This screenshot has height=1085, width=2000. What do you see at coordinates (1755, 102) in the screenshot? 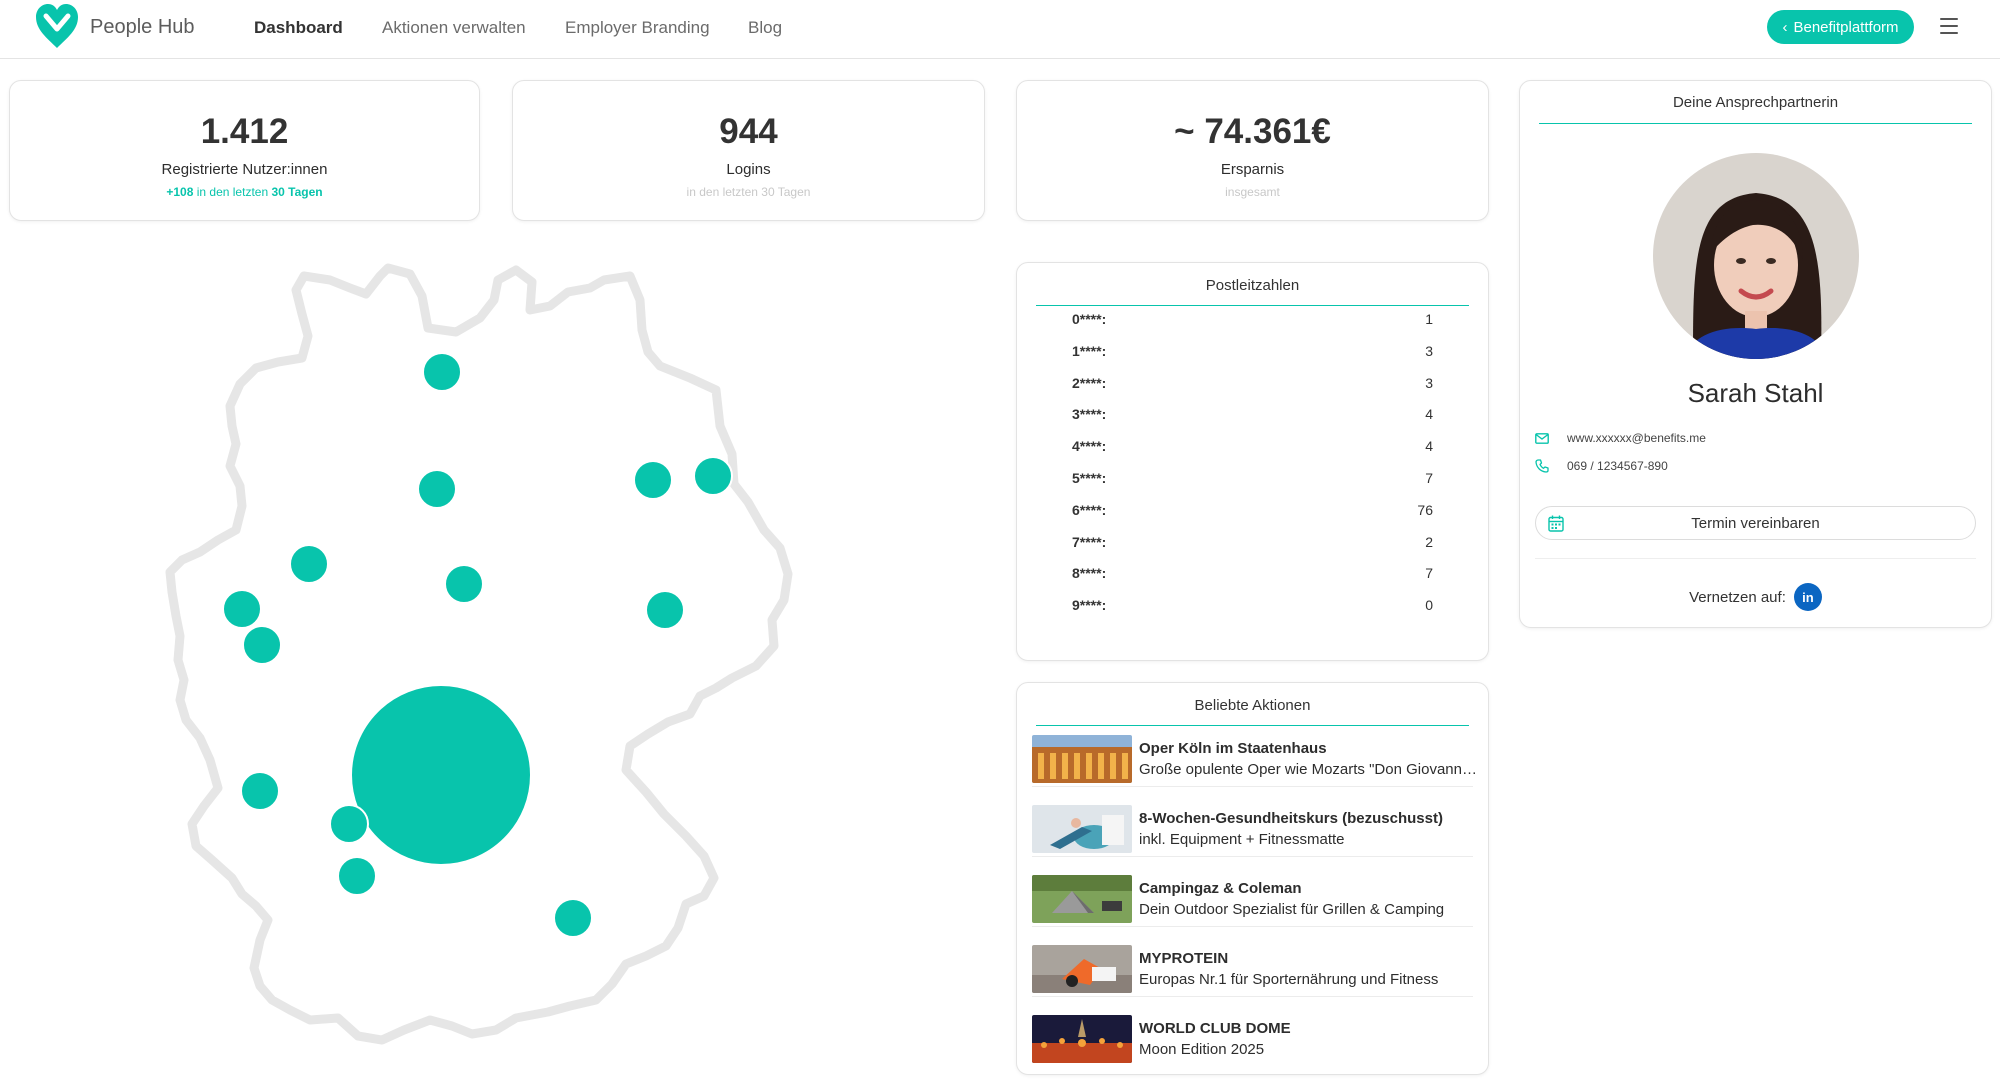
I see `contact-card-title: Deine Ansprechpartnerin` at bounding box center [1755, 102].